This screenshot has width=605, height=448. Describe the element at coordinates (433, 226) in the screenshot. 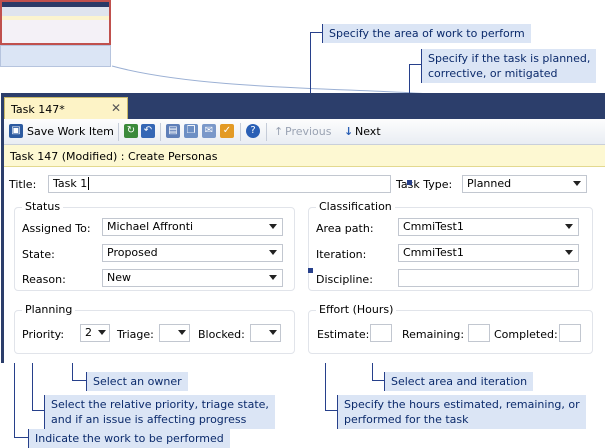

I see `area-path-value: CmmiTest1` at that location.